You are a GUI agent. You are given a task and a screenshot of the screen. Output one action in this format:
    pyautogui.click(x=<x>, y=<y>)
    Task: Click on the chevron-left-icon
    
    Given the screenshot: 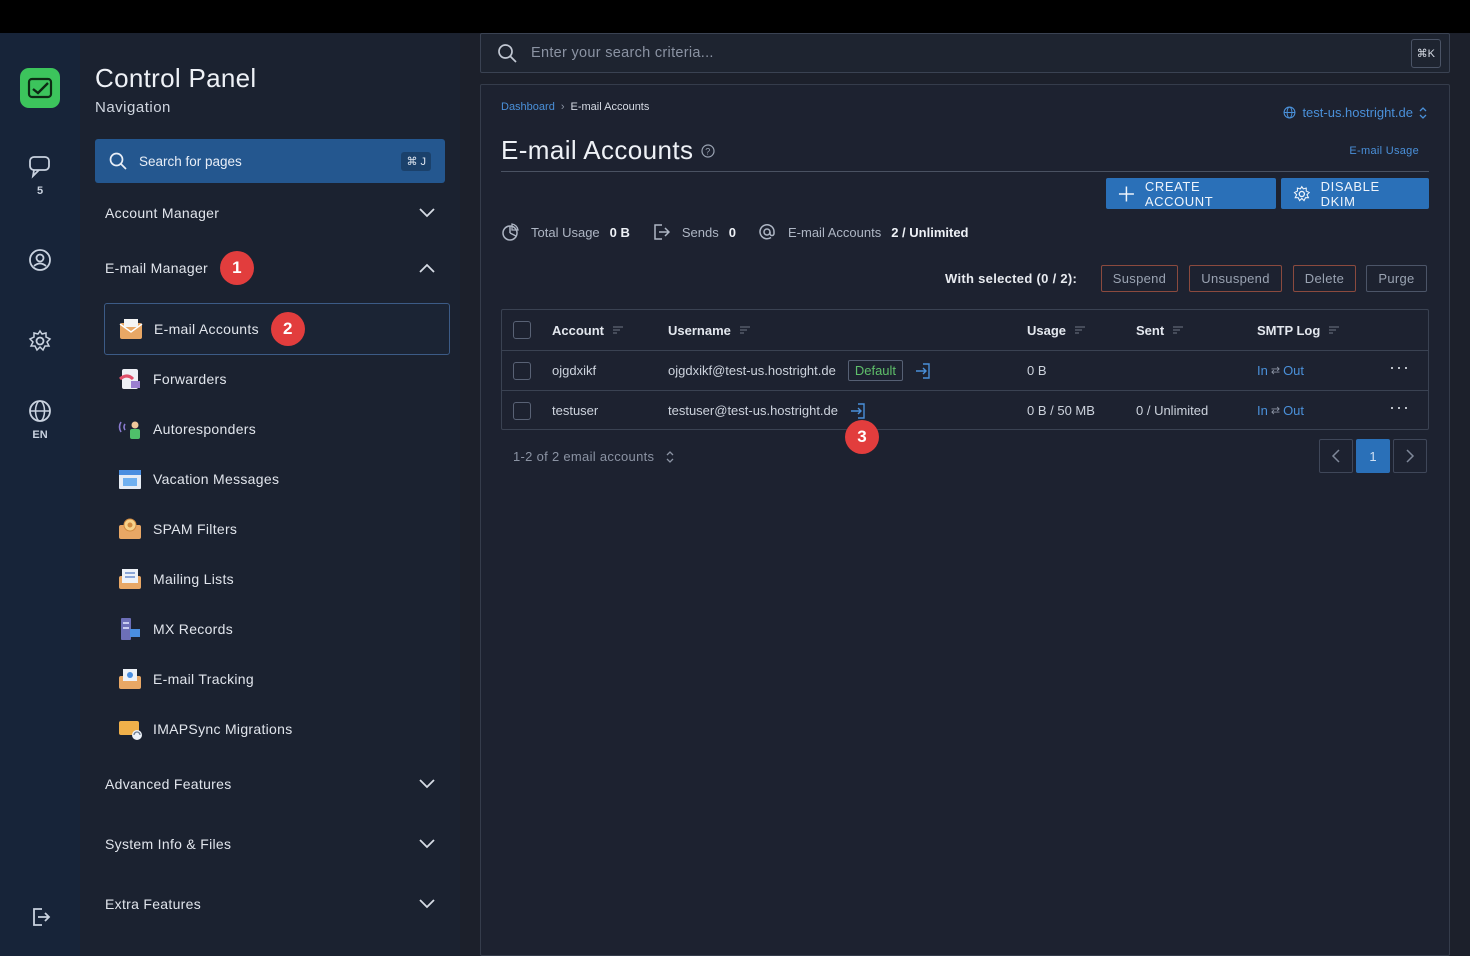 What is the action you would take?
    pyautogui.click(x=1335, y=456)
    